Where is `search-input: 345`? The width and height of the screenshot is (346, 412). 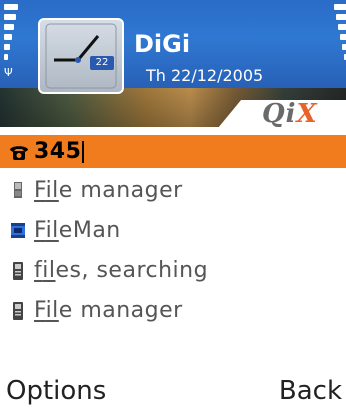
search-input: 345 is located at coordinates (59, 152).